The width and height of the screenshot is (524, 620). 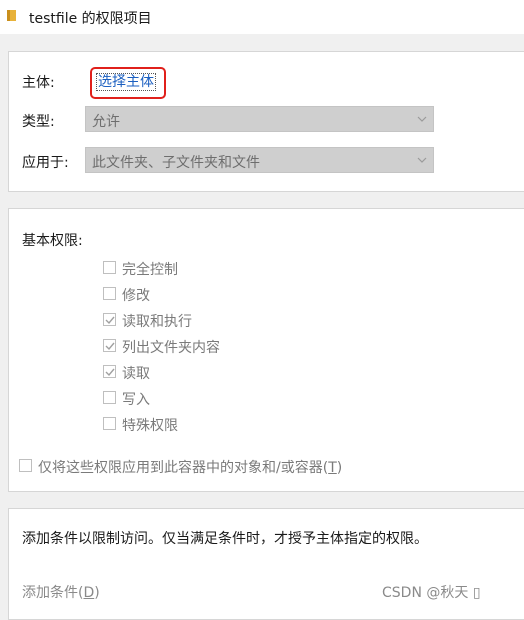 What do you see at coordinates (38, 83) in the screenshot?
I see `principal-label: 主体:` at bounding box center [38, 83].